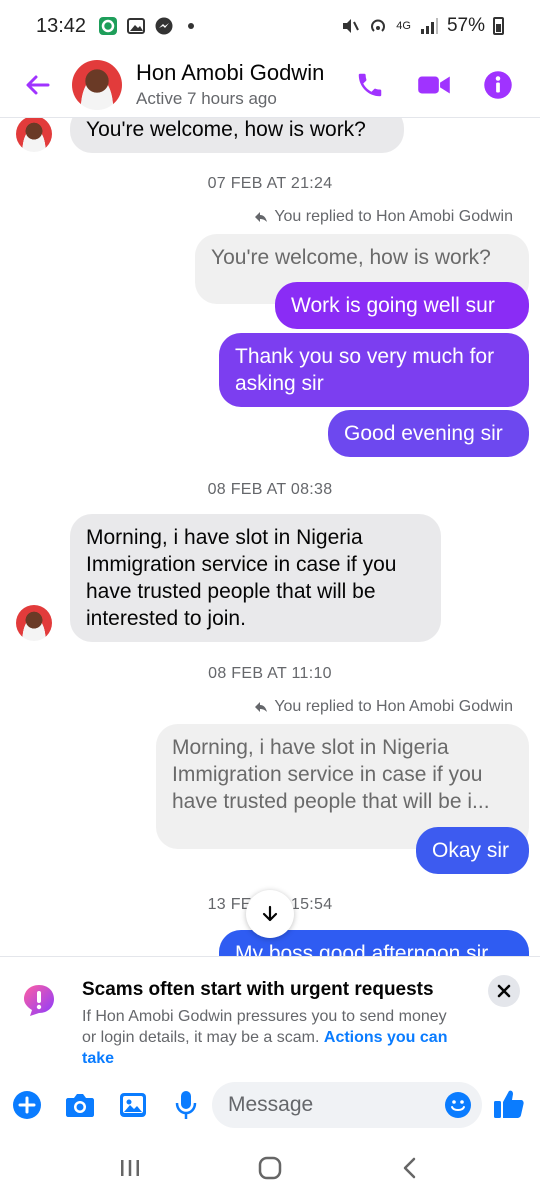 This screenshot has height=1200, width=540. I want to click on video-call-button, so click(434, 85).